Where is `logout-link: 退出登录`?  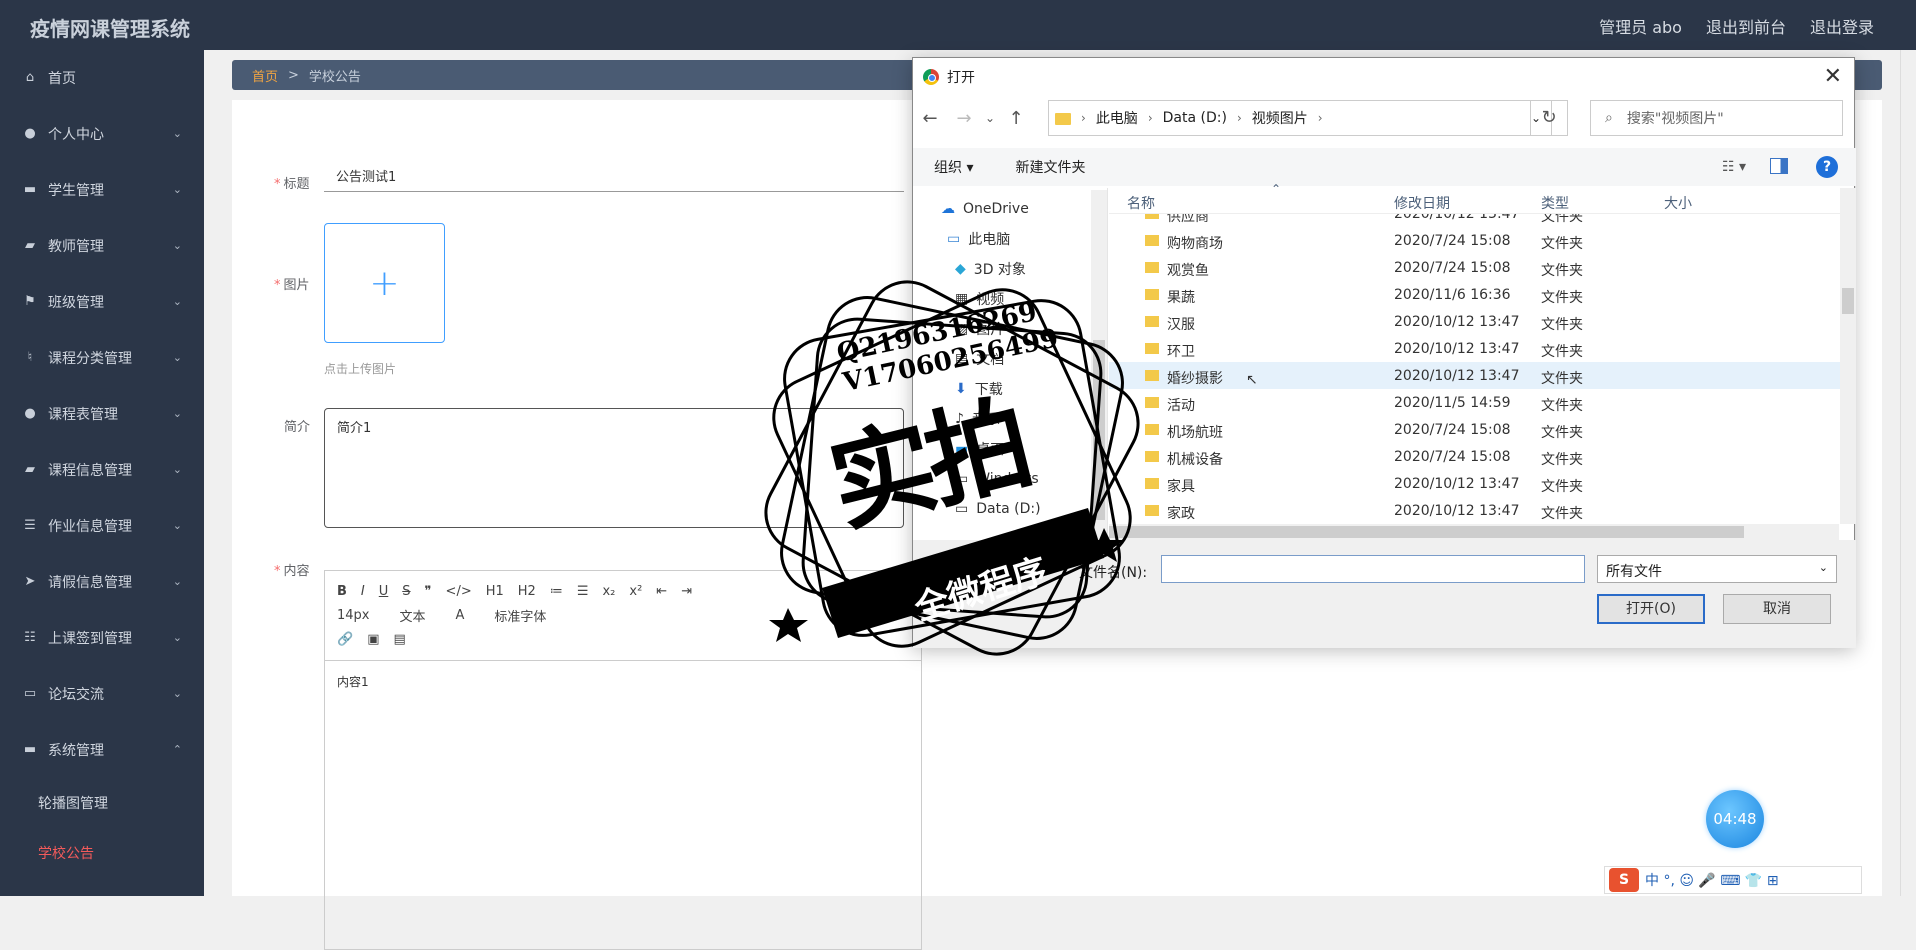 logout-link: 退出登录 is located at coordinates (1842, 26).